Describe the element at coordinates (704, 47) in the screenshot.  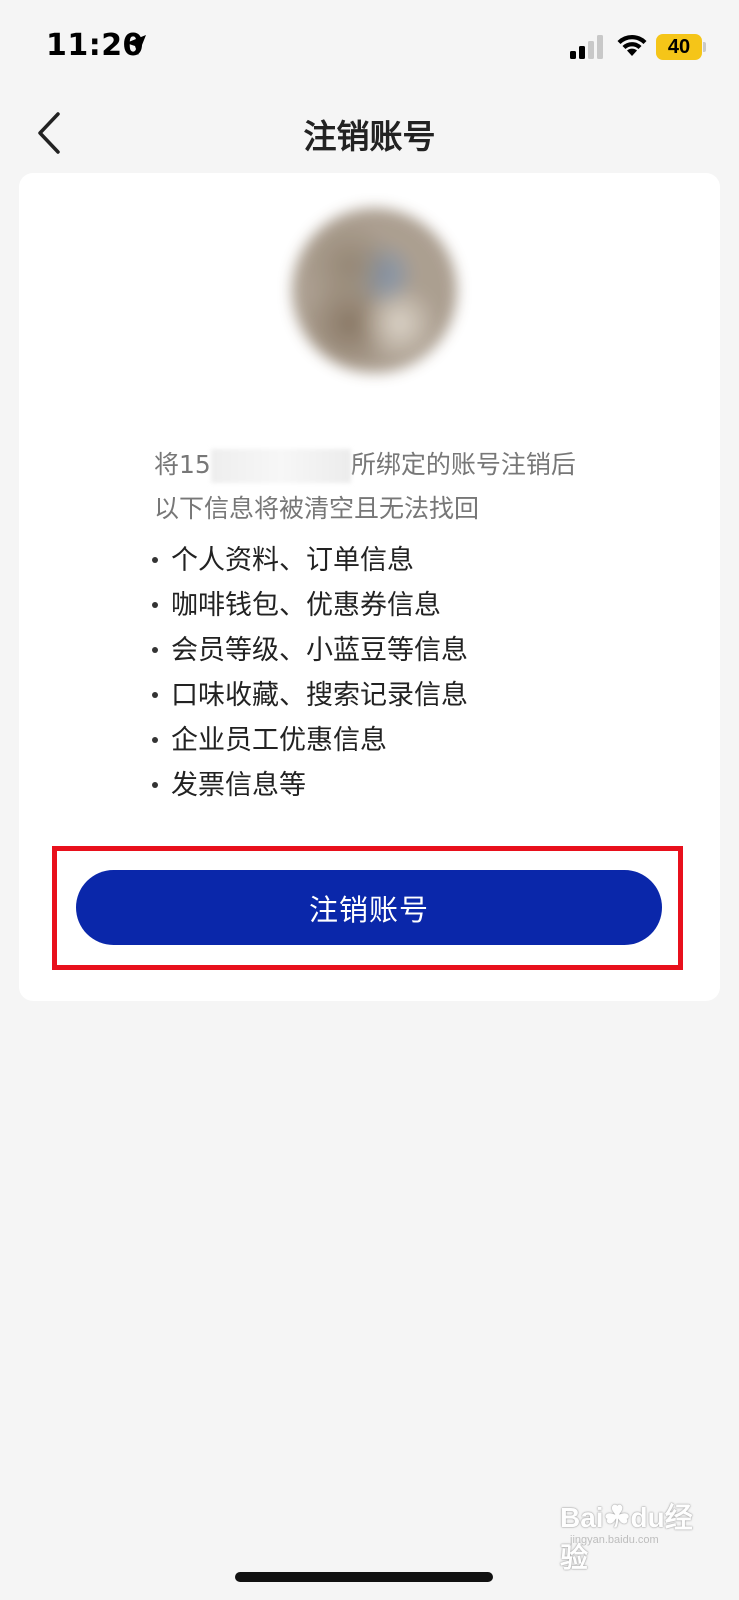
I see `battery-tip` at that location.